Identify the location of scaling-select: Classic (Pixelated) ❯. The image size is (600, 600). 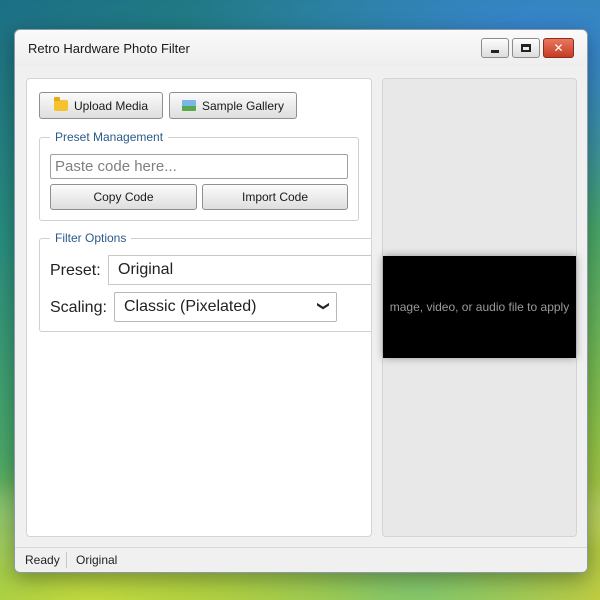
(225, 307).